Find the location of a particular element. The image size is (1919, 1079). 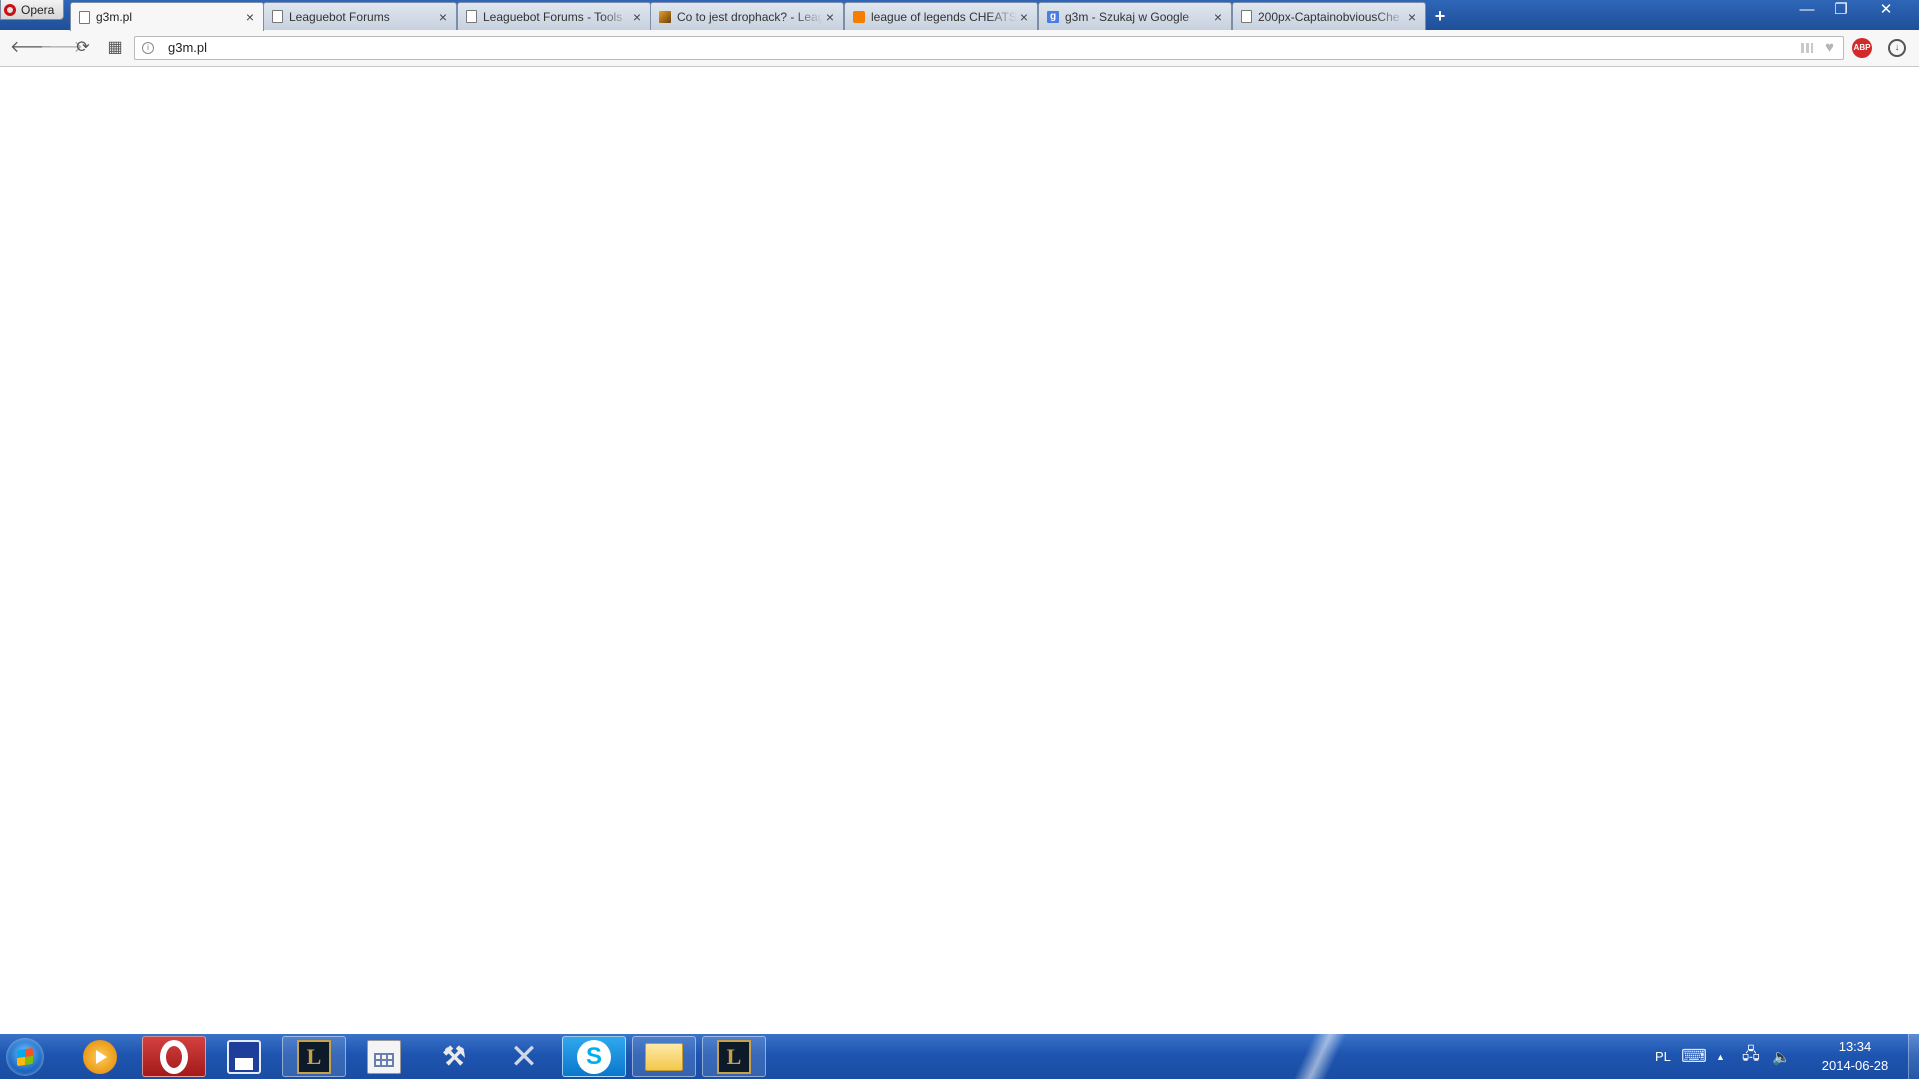

tab-drophack: Co to jest drophack? - League × is located at coordinates (747, 16).